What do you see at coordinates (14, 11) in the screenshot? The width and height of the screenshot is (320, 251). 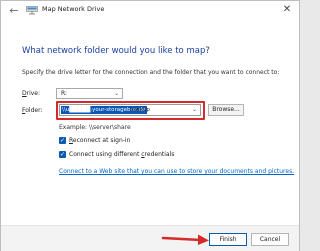 I see `back-arrow-icon: ←` at bounding box center [14, 11].